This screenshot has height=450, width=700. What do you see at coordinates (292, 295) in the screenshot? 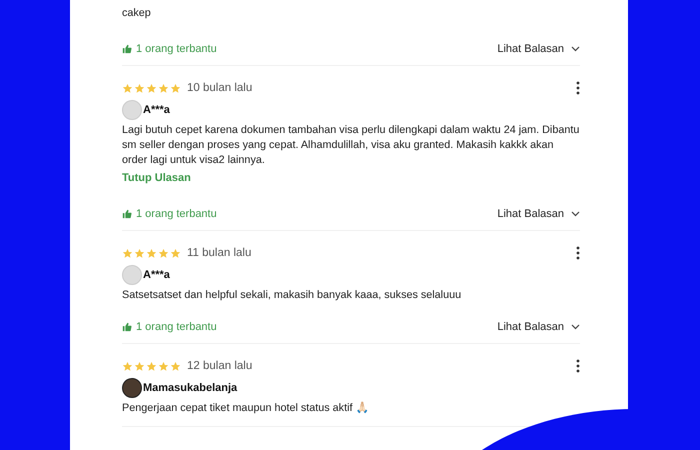
I see `review-text: Satsetsatset dan helpful sekali, makasih banyak kaaa, sukses selaluuu` at bounding box center [292, 295].